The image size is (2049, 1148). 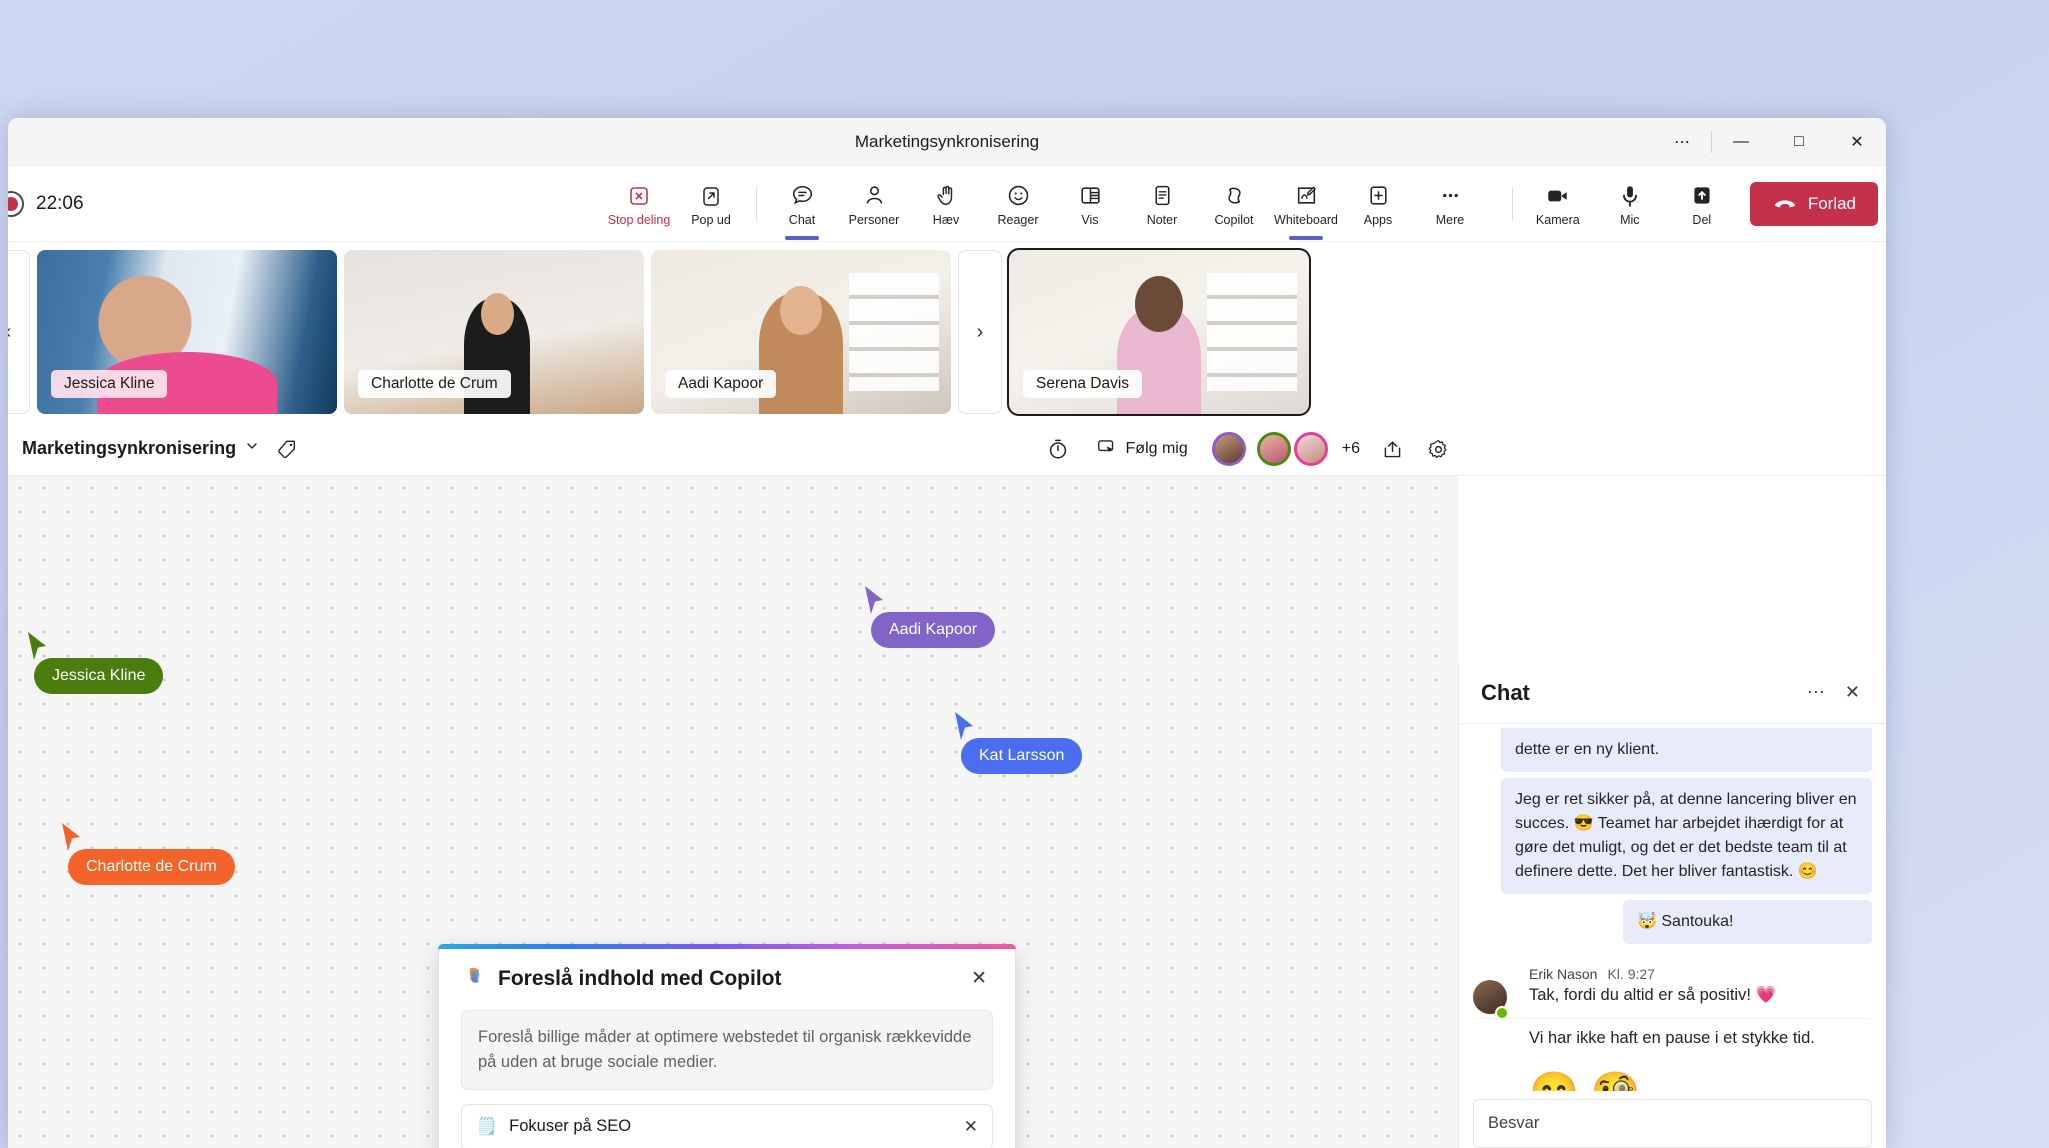 I want to click on participant-tile-jessica-kline: Jessica Kline, so click(x=187, y=332).